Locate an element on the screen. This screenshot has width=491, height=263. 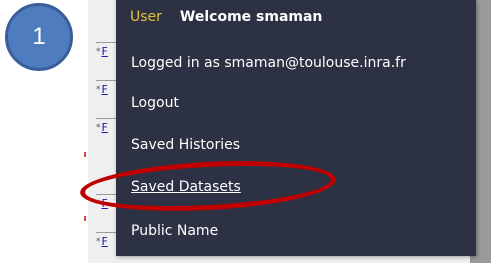
saved-histories-menu-item: Saved Histories is located at coordinates (185, 145).